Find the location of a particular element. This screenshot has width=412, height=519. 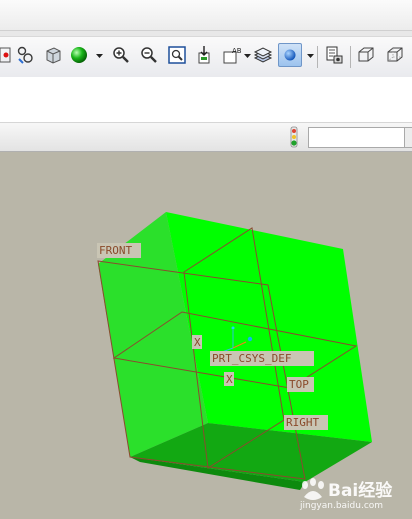

svg-text: TOP is located at coordinates (299, 384).